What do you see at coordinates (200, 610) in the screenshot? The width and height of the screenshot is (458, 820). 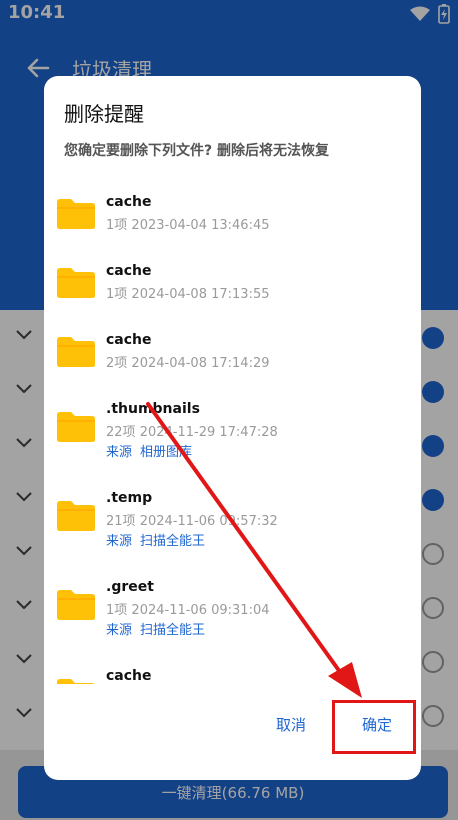 I see `file-time: 2024-11-06 09:31:04` at bounding box center [200, 610].